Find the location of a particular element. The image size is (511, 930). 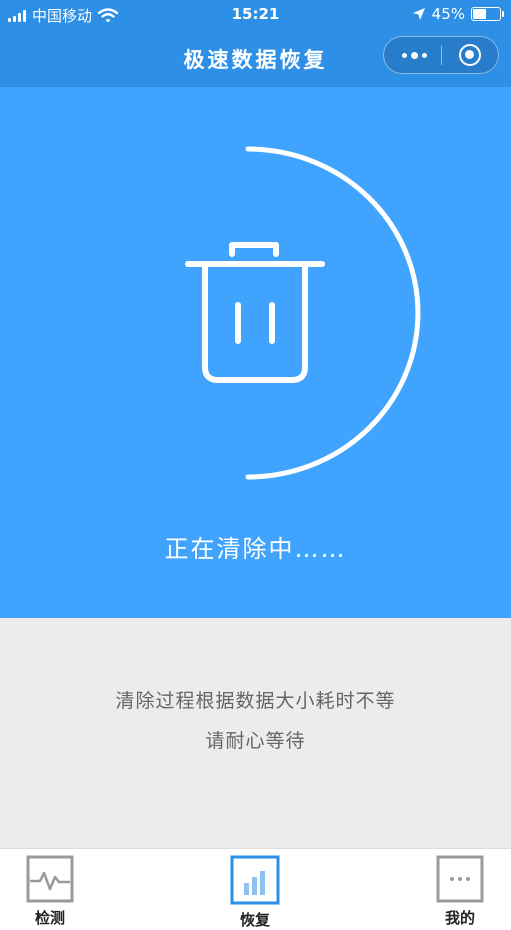

status-bar: 中国移动 15:21 45% is located at coordinates (255, 15).